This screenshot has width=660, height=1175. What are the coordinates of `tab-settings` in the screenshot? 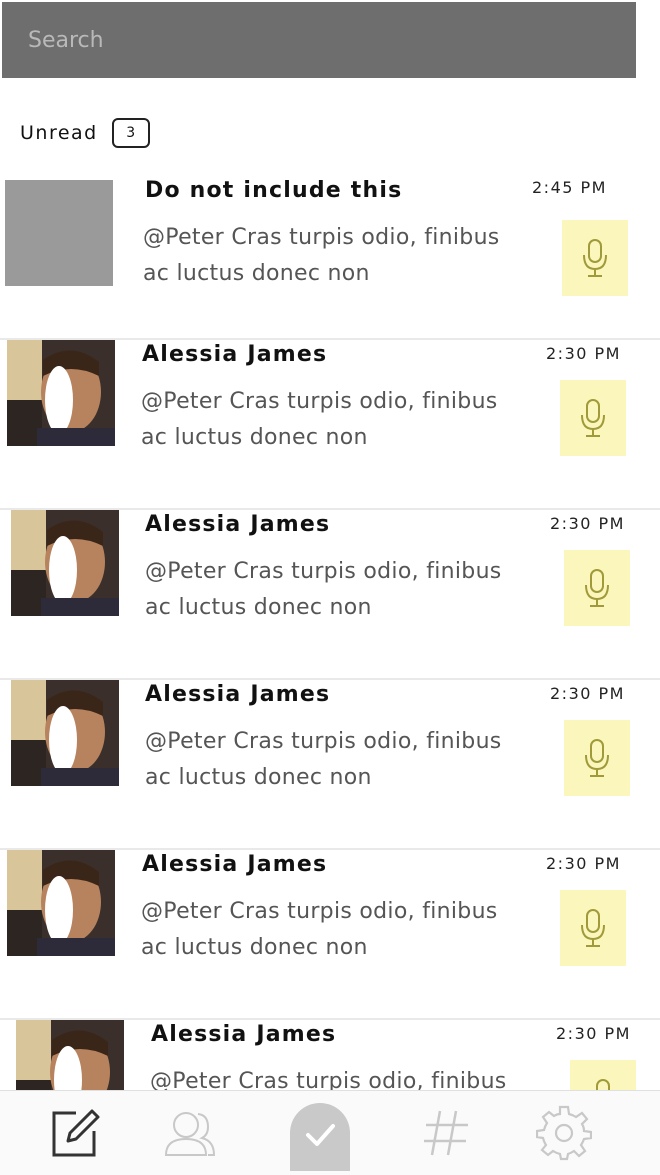 It's located at (564, 1133).